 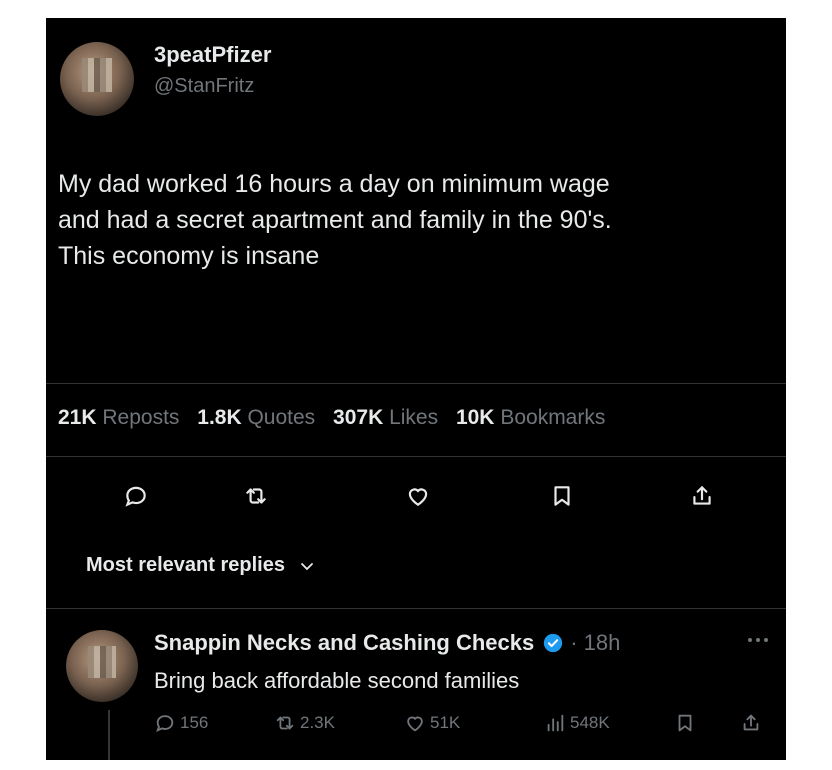 What do you see at coordinates (262, 417) in the screenshot?
I see `stat-quotes: 1.8K Quotes` at bounding box center [262, 417].